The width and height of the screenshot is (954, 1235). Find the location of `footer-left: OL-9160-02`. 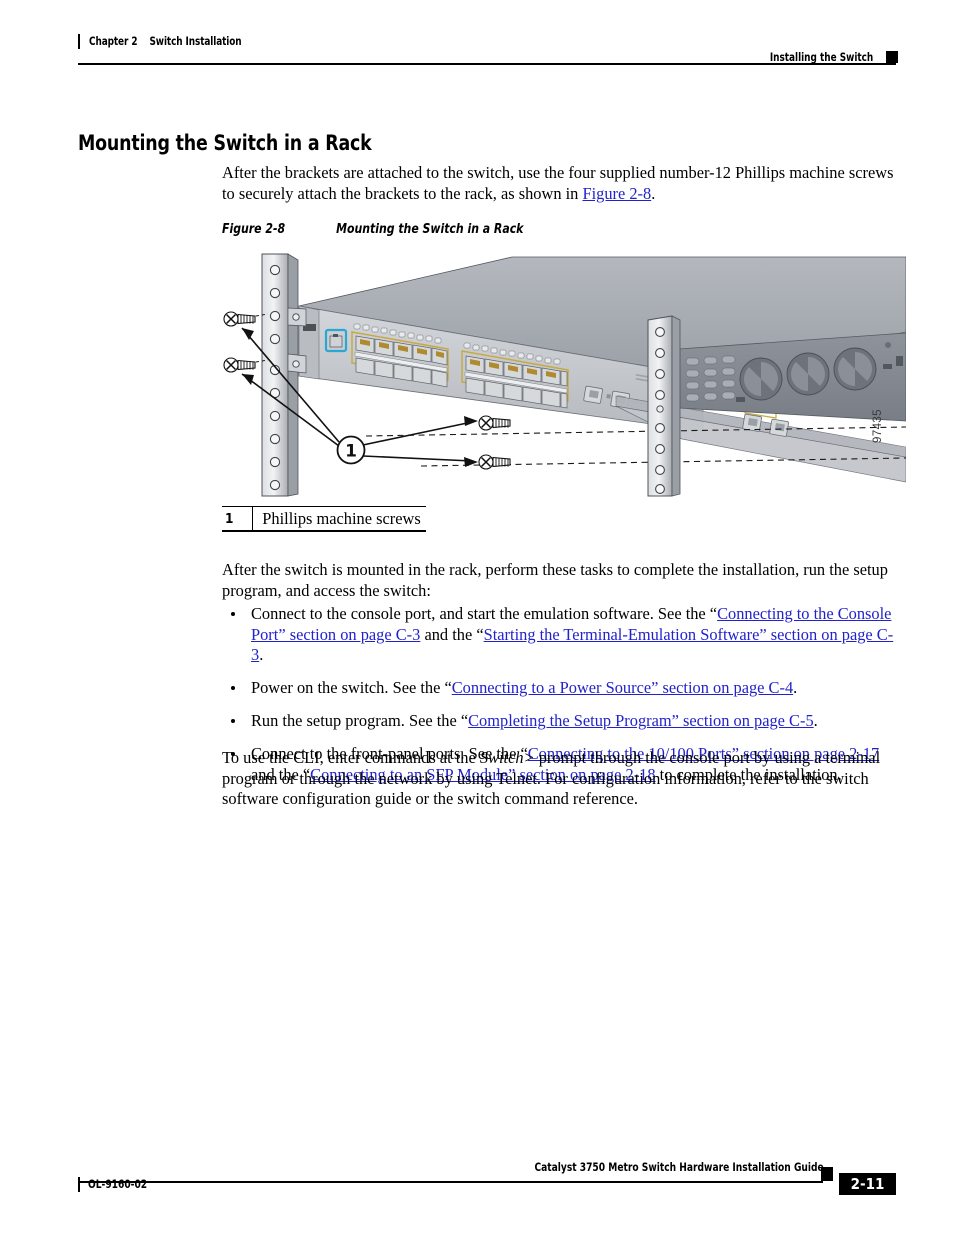

footer-left: OL-9160-02 is located at coordinates (116, 1184).